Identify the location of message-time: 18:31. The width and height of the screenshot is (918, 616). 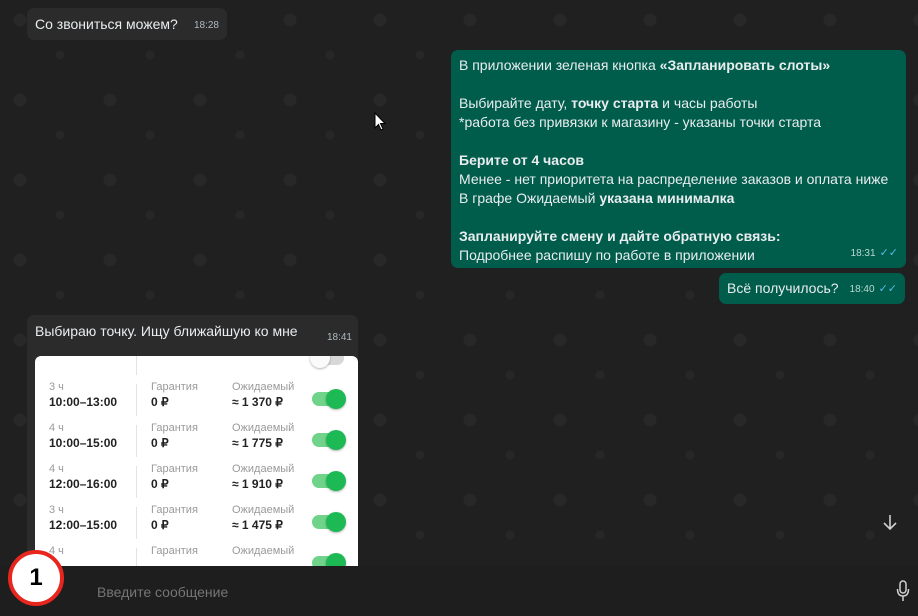
(863, 253).